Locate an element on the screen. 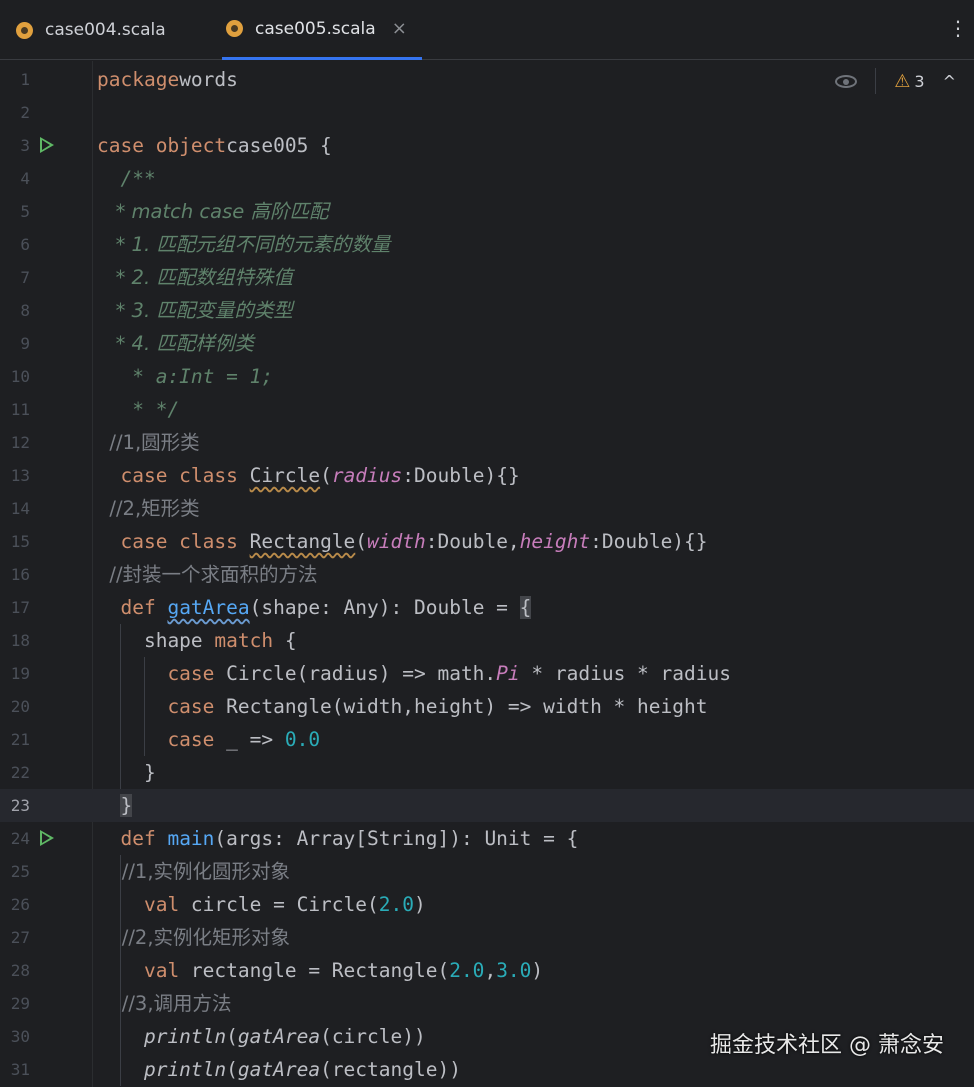  code-line: 7 * 2. 匹配数组特殊值 is located at coordinates (487, 277).